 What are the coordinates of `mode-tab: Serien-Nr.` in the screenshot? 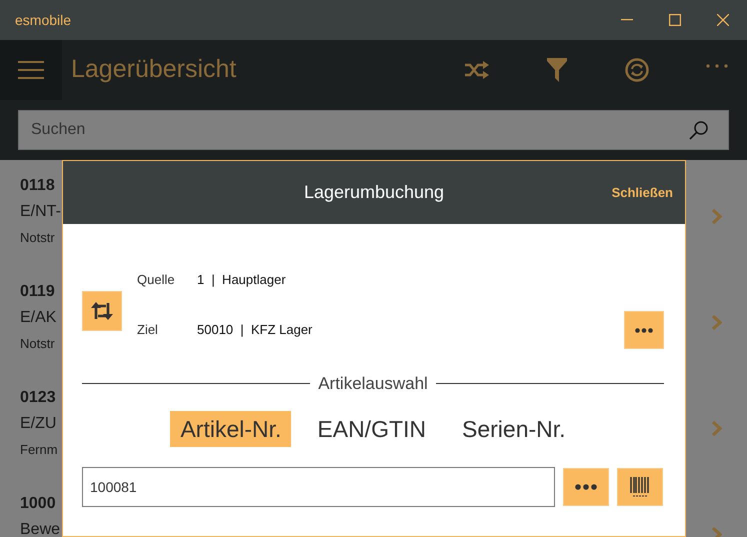 It's located at (514, 428).